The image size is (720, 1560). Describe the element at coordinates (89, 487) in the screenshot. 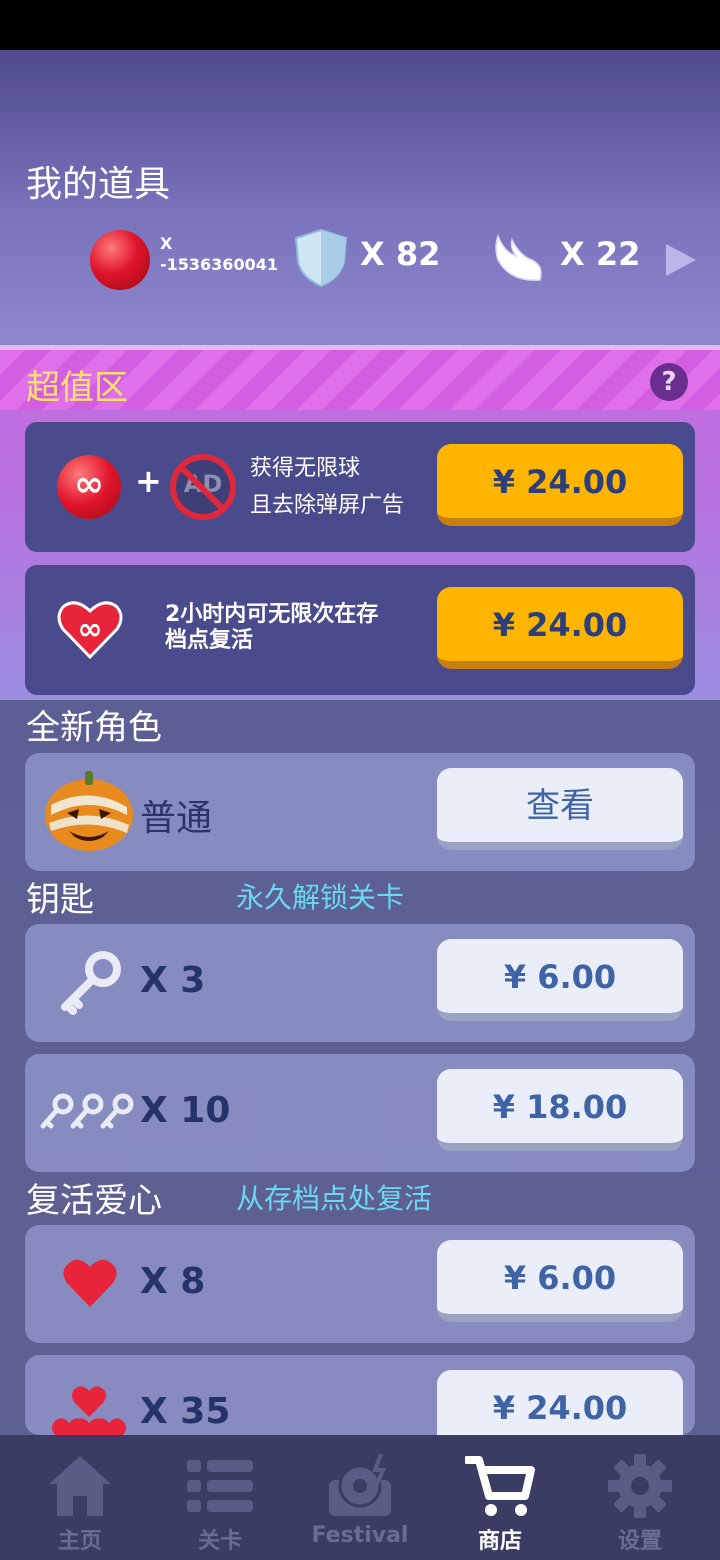

I see `infinite-ball-icon: ∞` at that location.